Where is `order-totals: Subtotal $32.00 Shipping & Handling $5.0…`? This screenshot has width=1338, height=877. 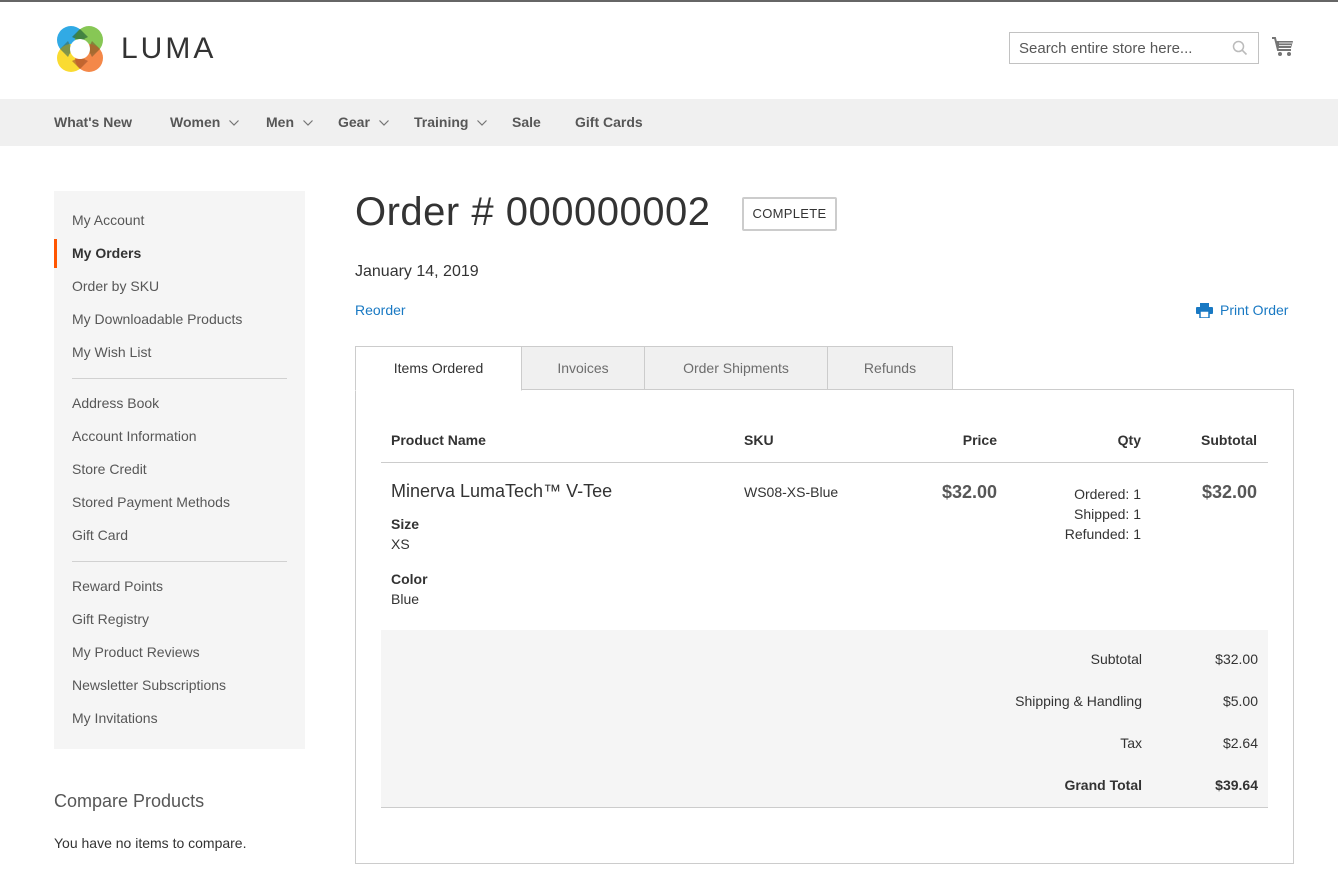
order-totals: Subtotal $32.00 Shipping & Handling $5.0… is located at coordinates (824, 719).